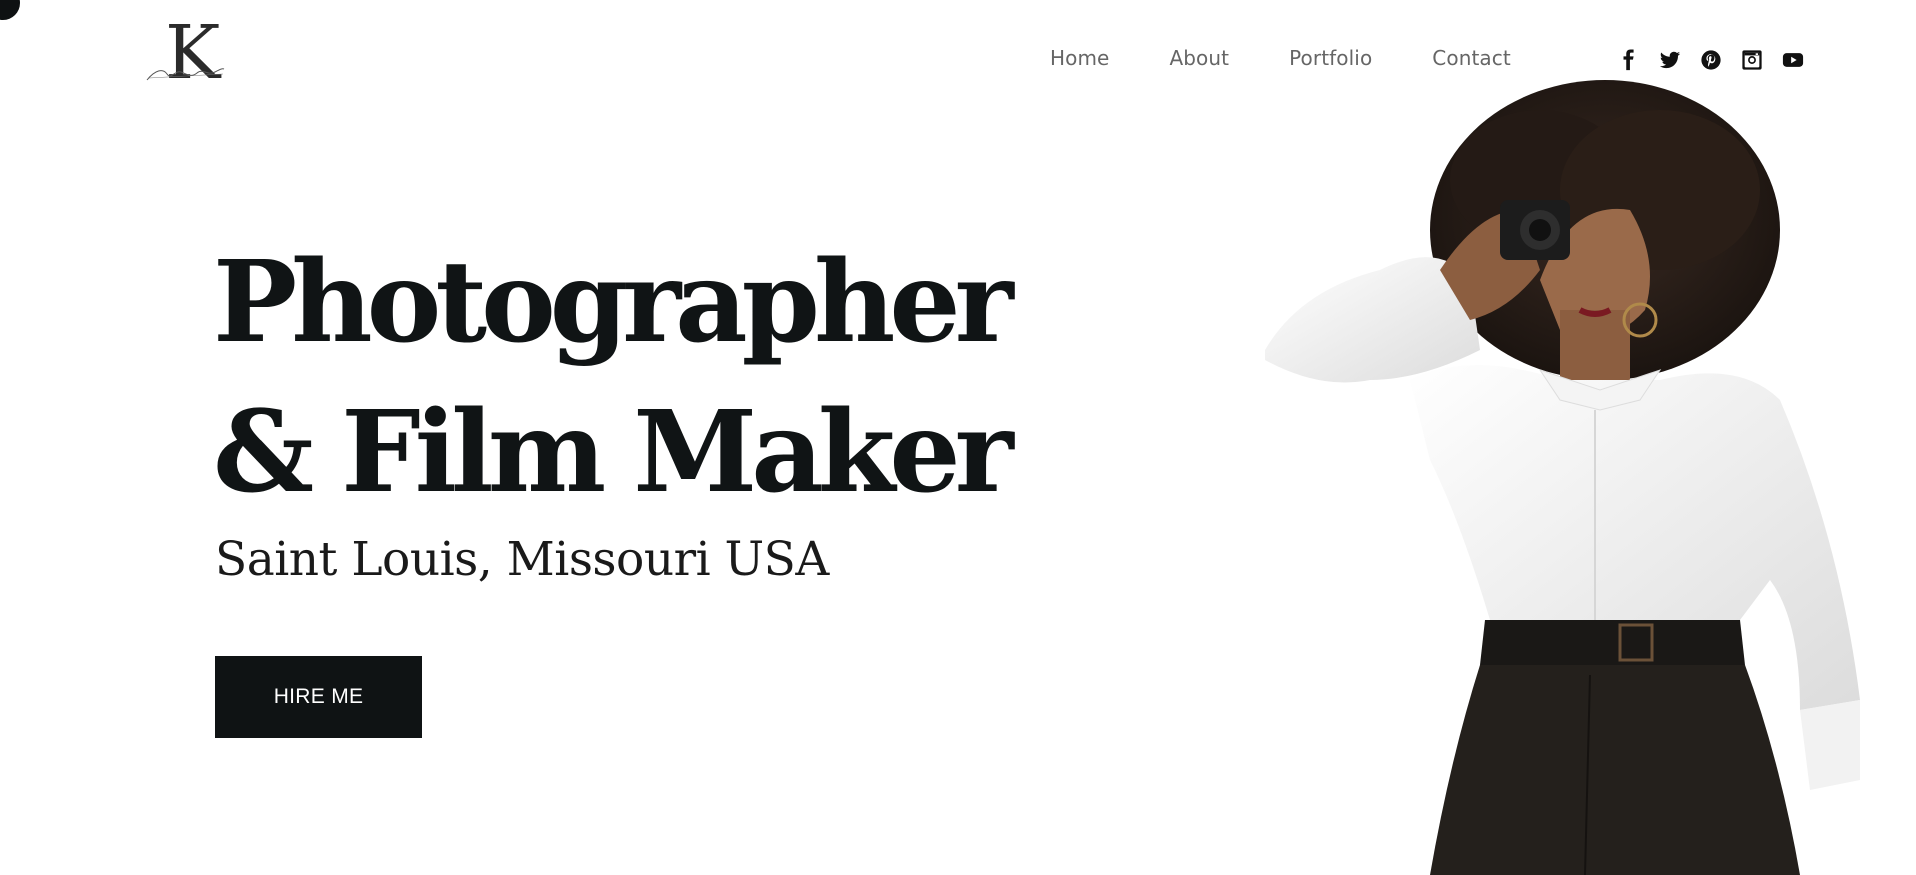 The width and height of the screenshot is (1916, 875). What do you see at coordinates (185, 74) in the screenshot?
I see `logo-signature` at bounding box center [185, 74].